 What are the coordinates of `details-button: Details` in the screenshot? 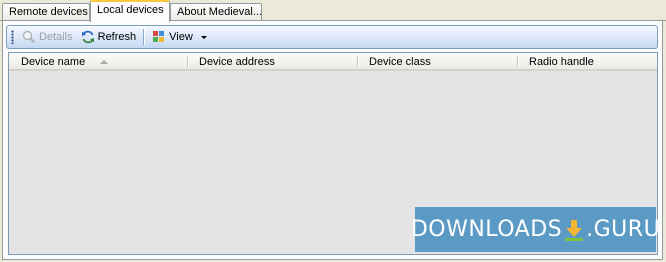 It's located at (47, 37).